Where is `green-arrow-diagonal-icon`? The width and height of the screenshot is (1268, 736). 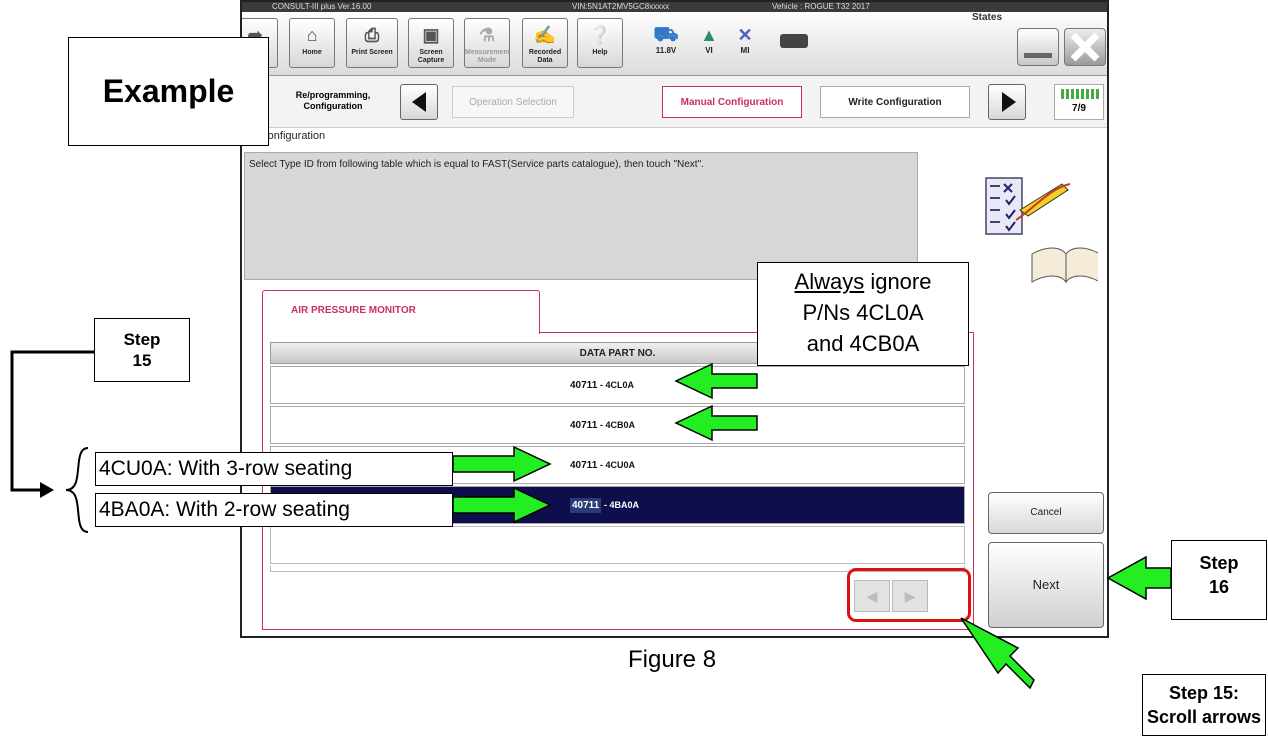 green-arrow-diagonal-icon is located at coordinates (997, 653).